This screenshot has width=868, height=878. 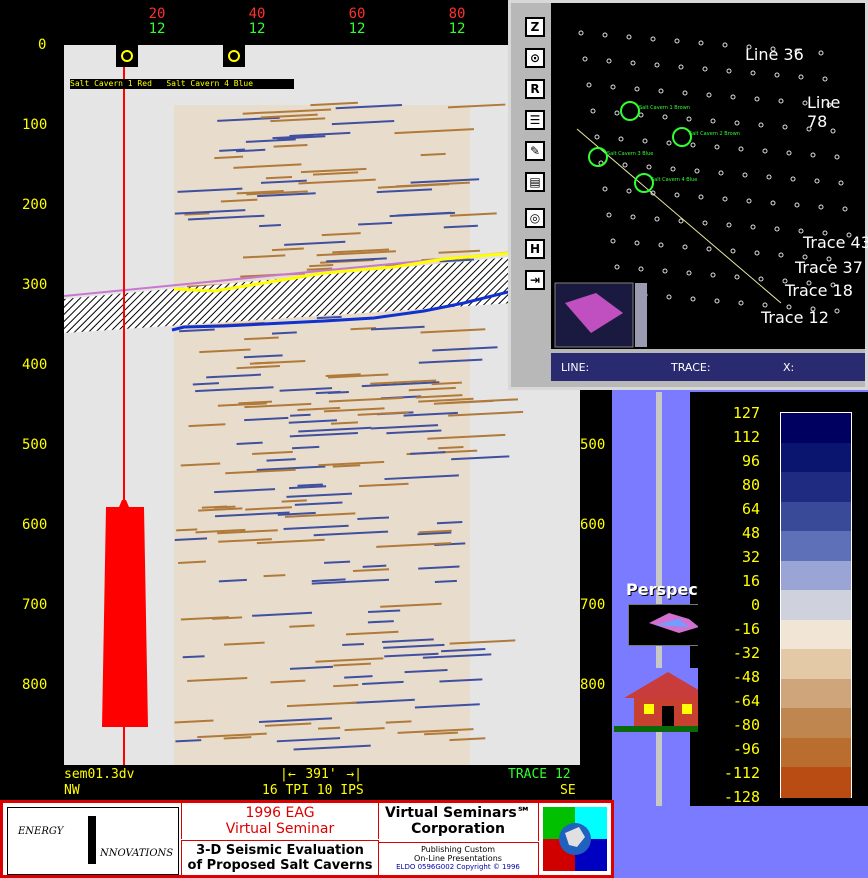 What do you see at coordinates (111, 83) in the screenshot?
I see `well-label-1: Salt Cavern 1 Red` at bounding box center [111, 83].